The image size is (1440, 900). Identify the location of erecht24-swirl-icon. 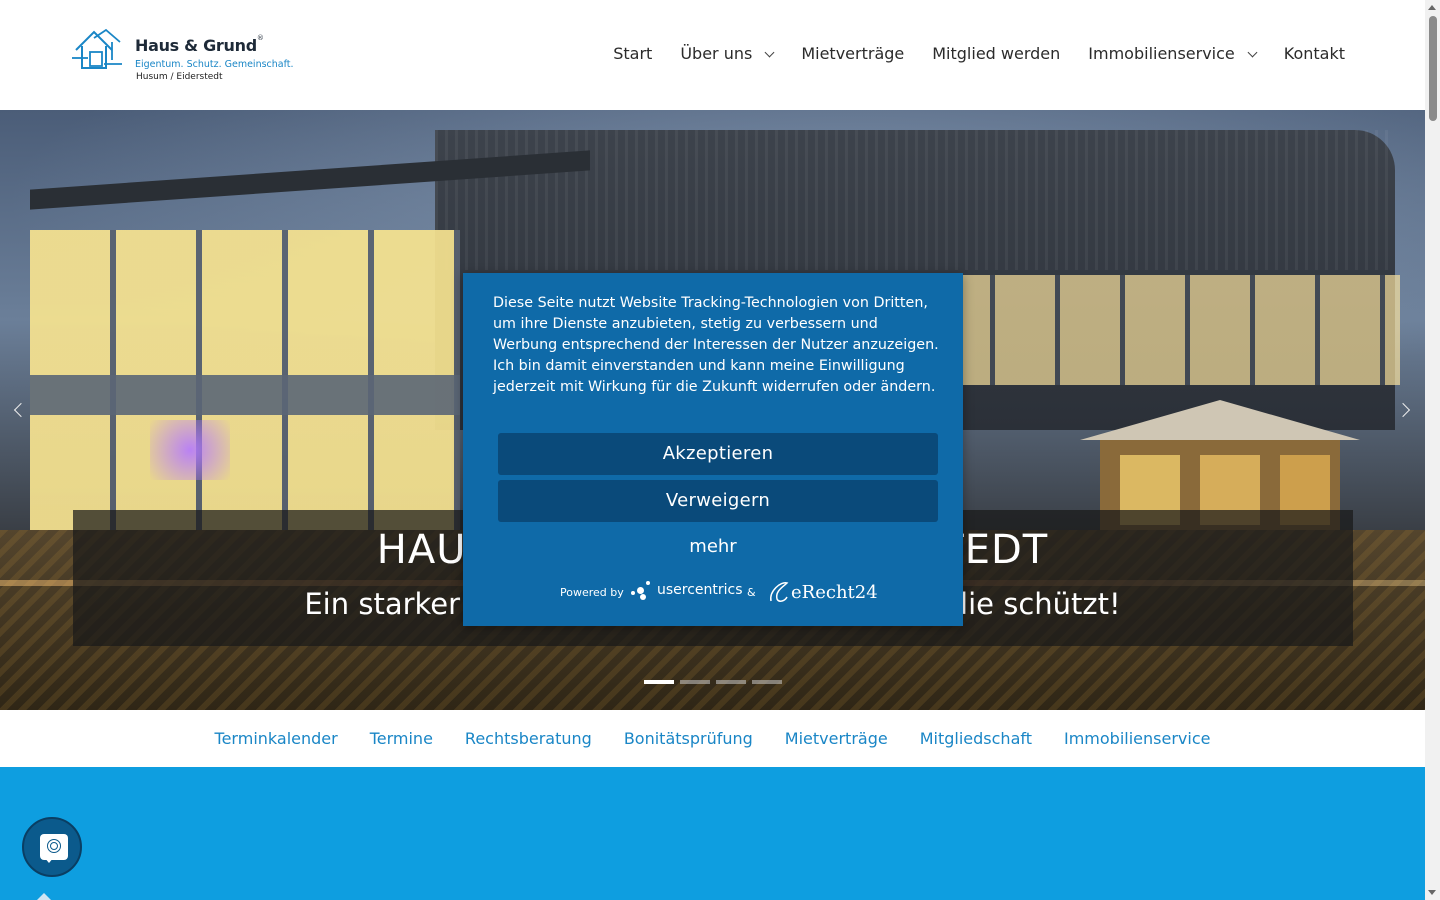
(779, 592).